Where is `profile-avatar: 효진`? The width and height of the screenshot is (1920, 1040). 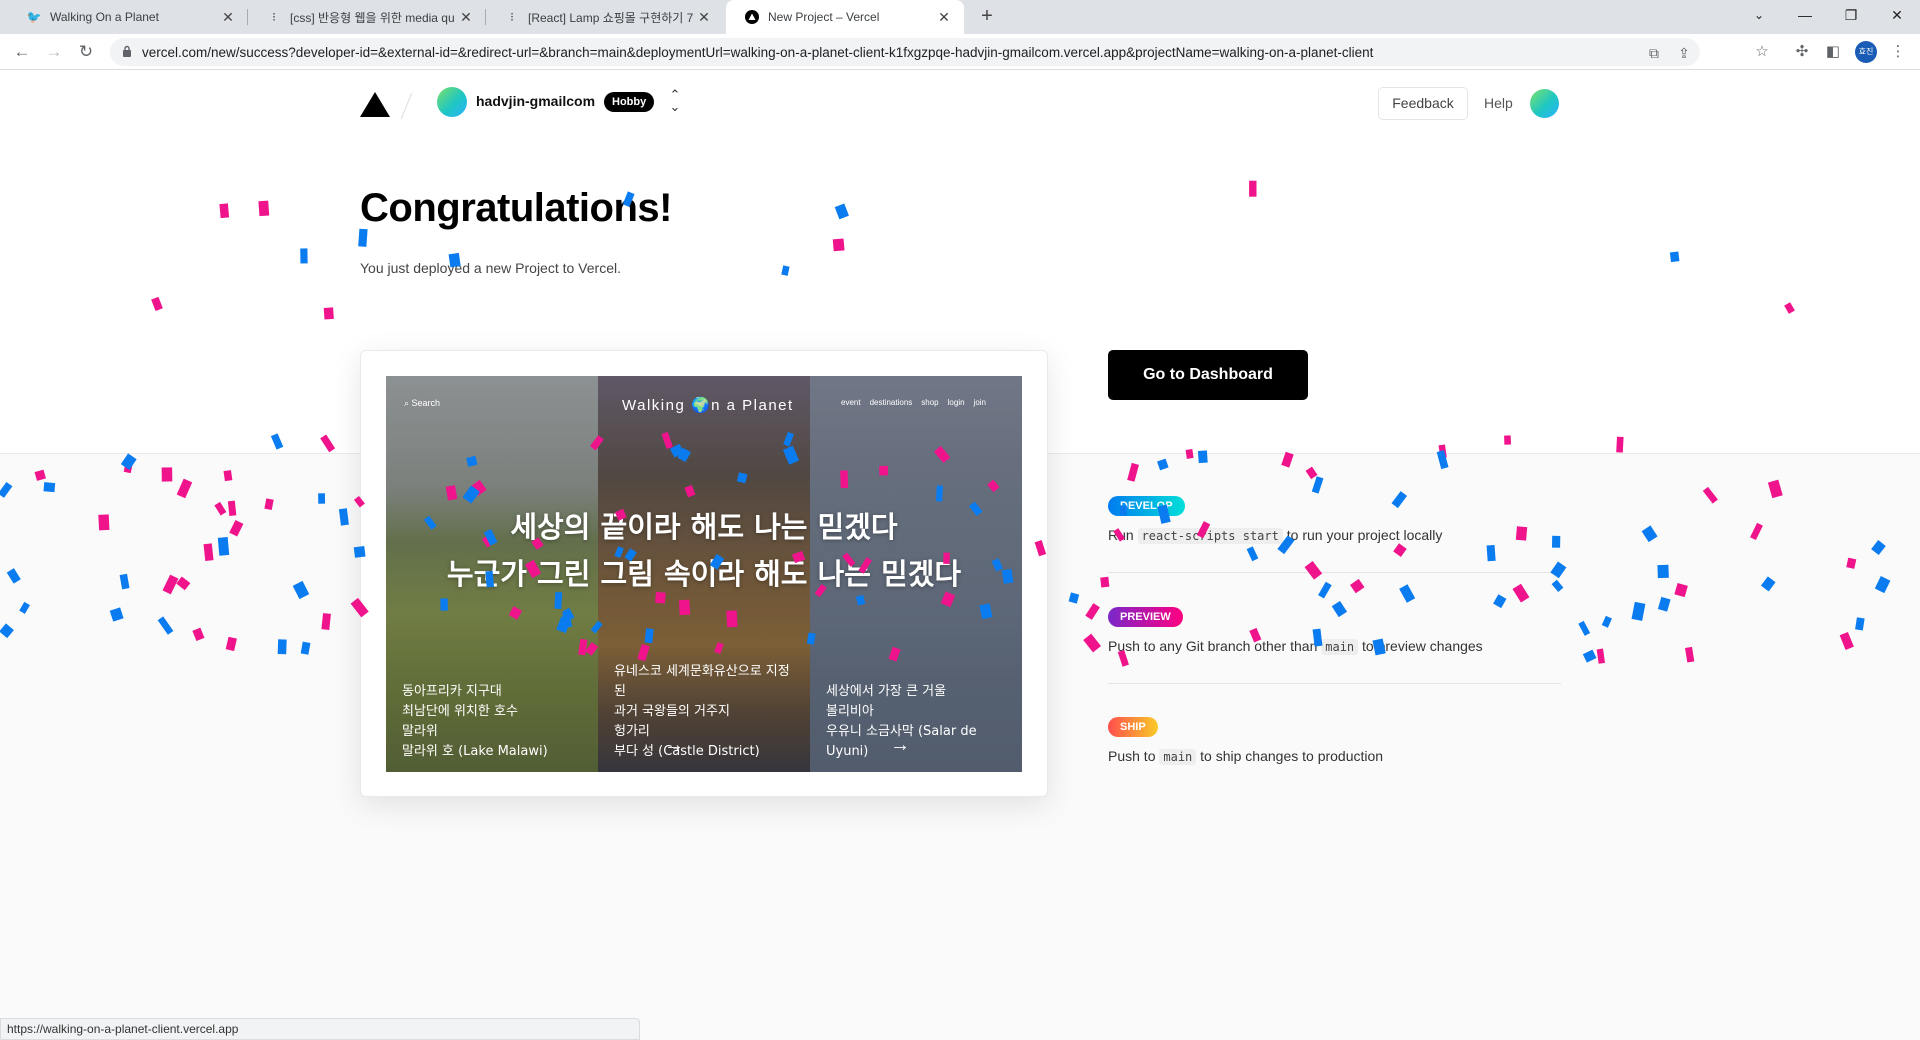 profile-avatar: 효진 is located at coordinates (1866, 52).